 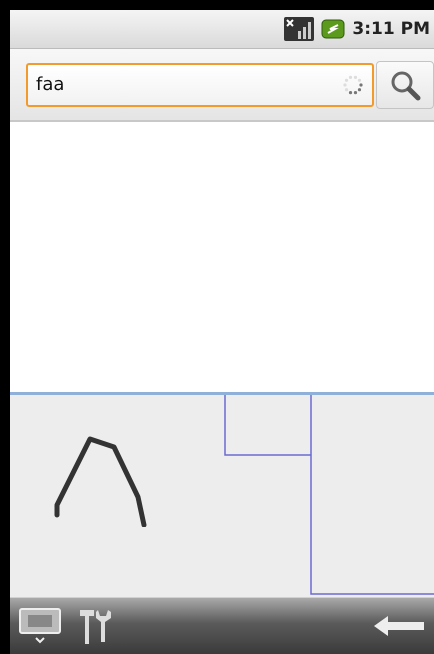 I want to click on backspace-arrow-icon, so click(x=399, y=626).